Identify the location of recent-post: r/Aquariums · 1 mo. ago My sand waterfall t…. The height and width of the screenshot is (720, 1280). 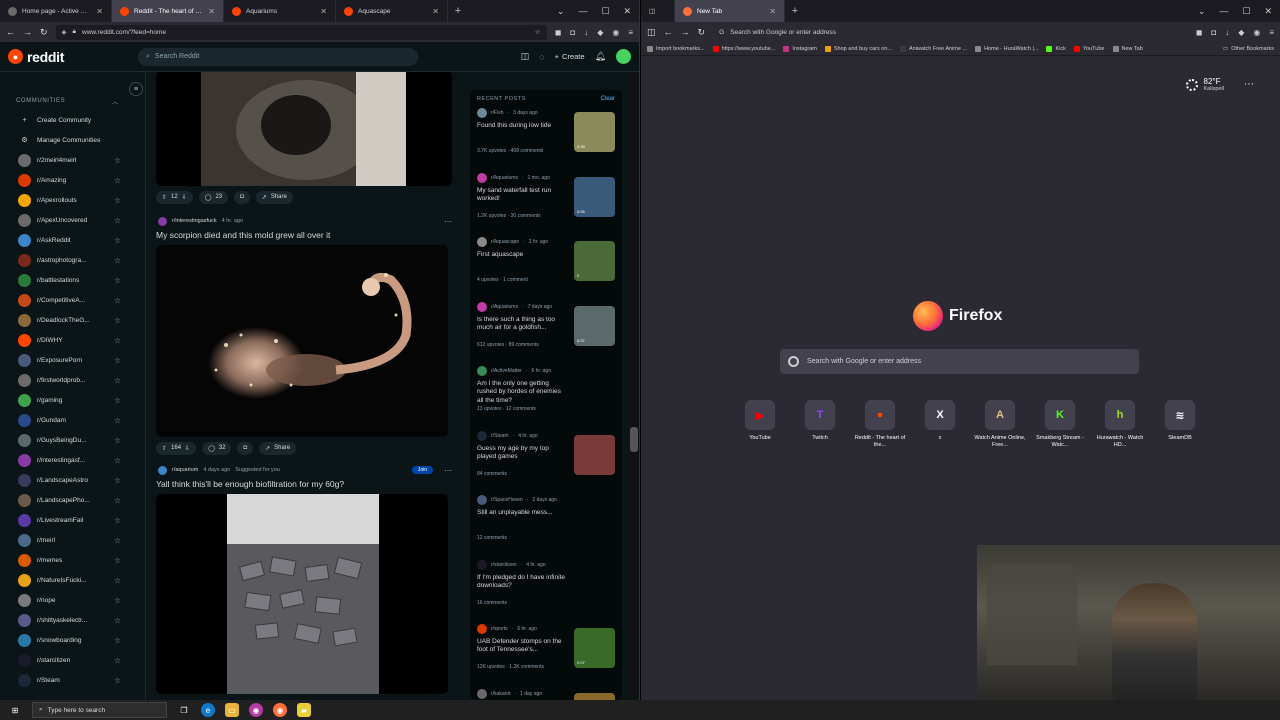
(546, 205).